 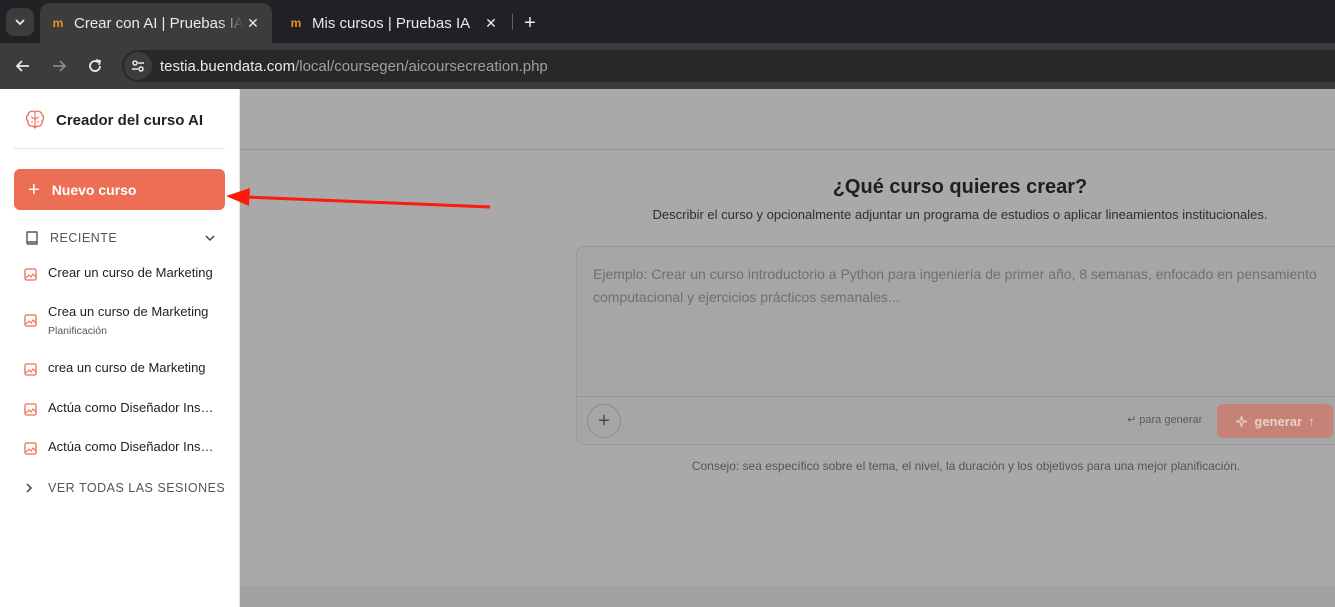 I want to click on page-footer, so click(x=787, y=596).